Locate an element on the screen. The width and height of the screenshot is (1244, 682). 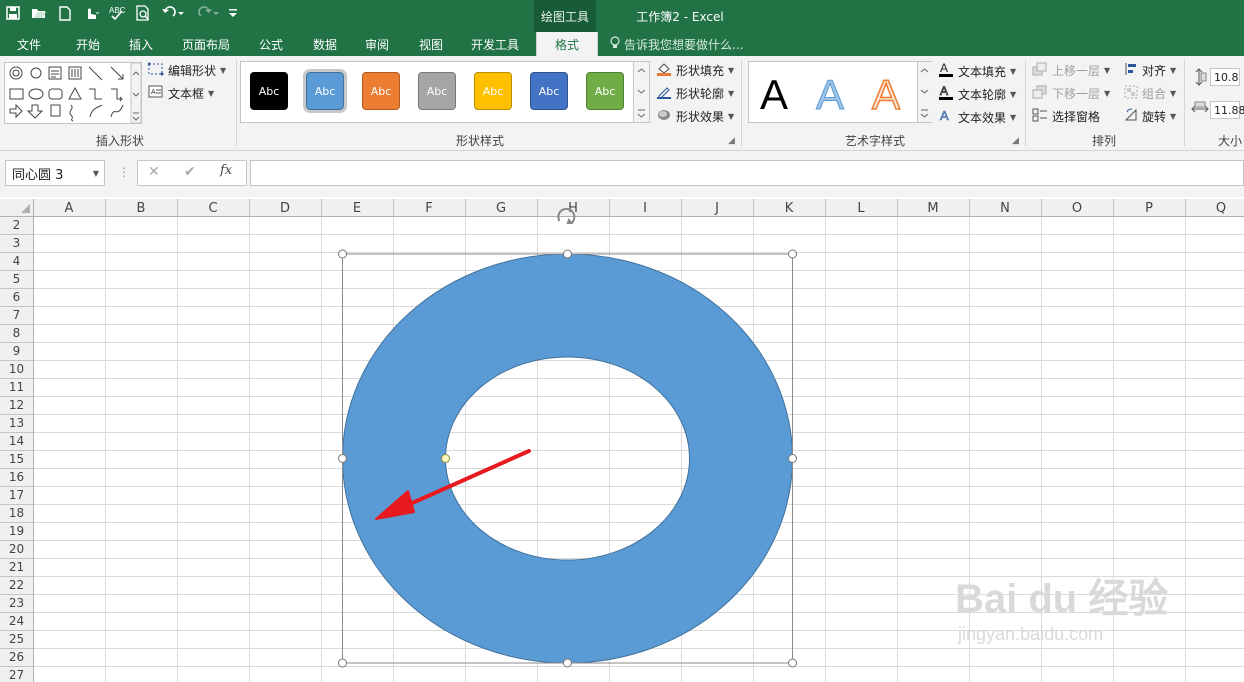
column-header: G is located at coordinates (501, 208).